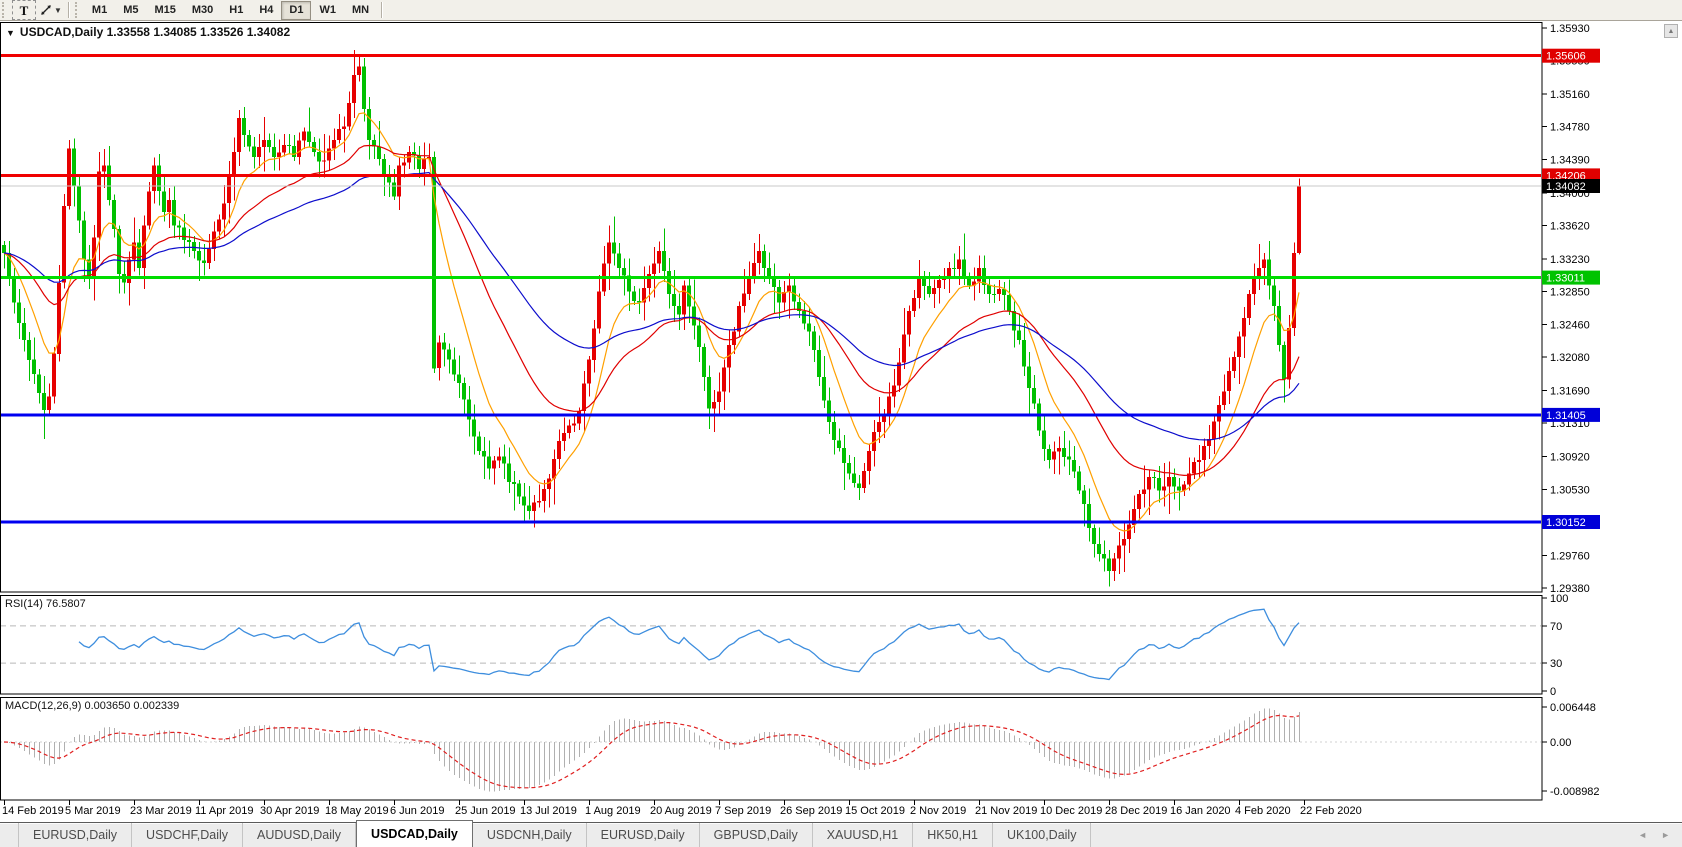 This screenshot has height=847, width=1682. I want to click on date-label: 30 Apr 2019, so click(289, 811).